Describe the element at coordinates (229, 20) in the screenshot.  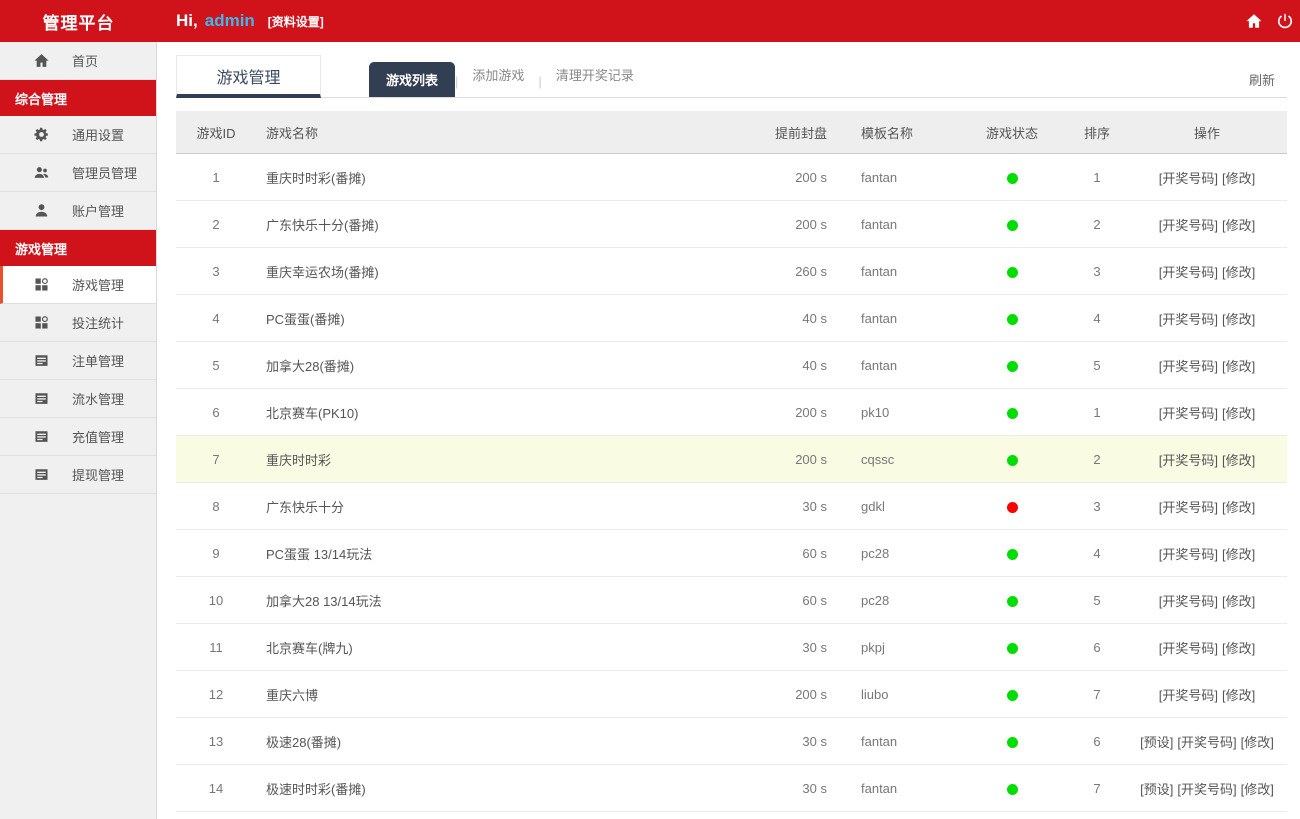
I see `username: admin` at that location.